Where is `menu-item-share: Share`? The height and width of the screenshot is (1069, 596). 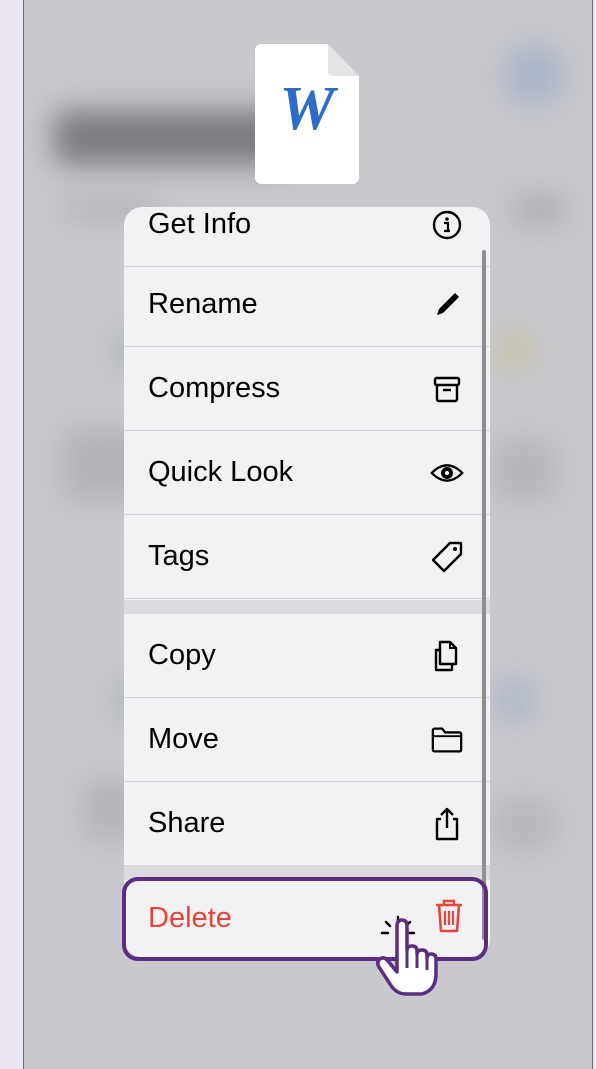
menu-item-share: Share is located at coordinates (307, 824).